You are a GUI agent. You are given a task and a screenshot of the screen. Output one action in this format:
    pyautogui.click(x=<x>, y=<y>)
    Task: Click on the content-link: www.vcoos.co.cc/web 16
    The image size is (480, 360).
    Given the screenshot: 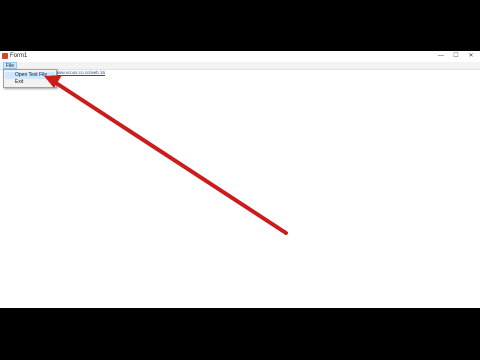 What is the action you would take?
    pyautogui.click(x=80, y=73)
    